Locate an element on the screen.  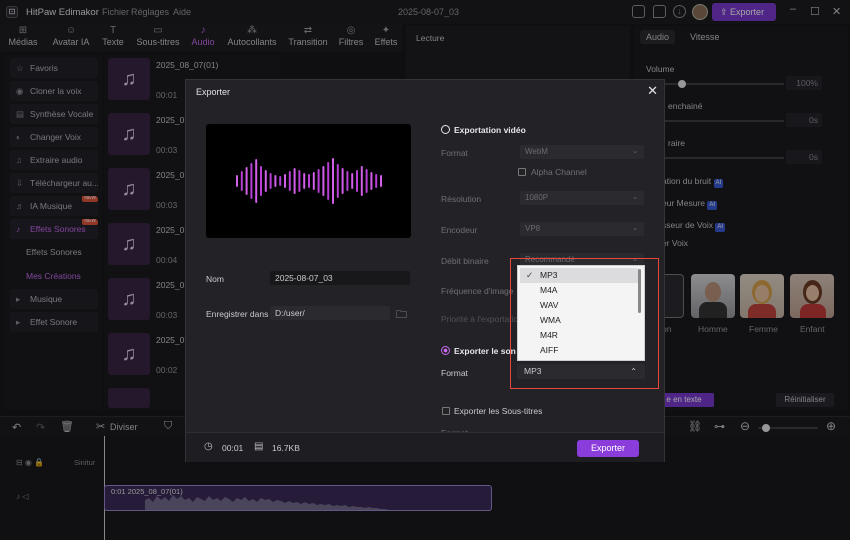
resolution-select: 1080P ⌄ is located at coordinates (582, 198).